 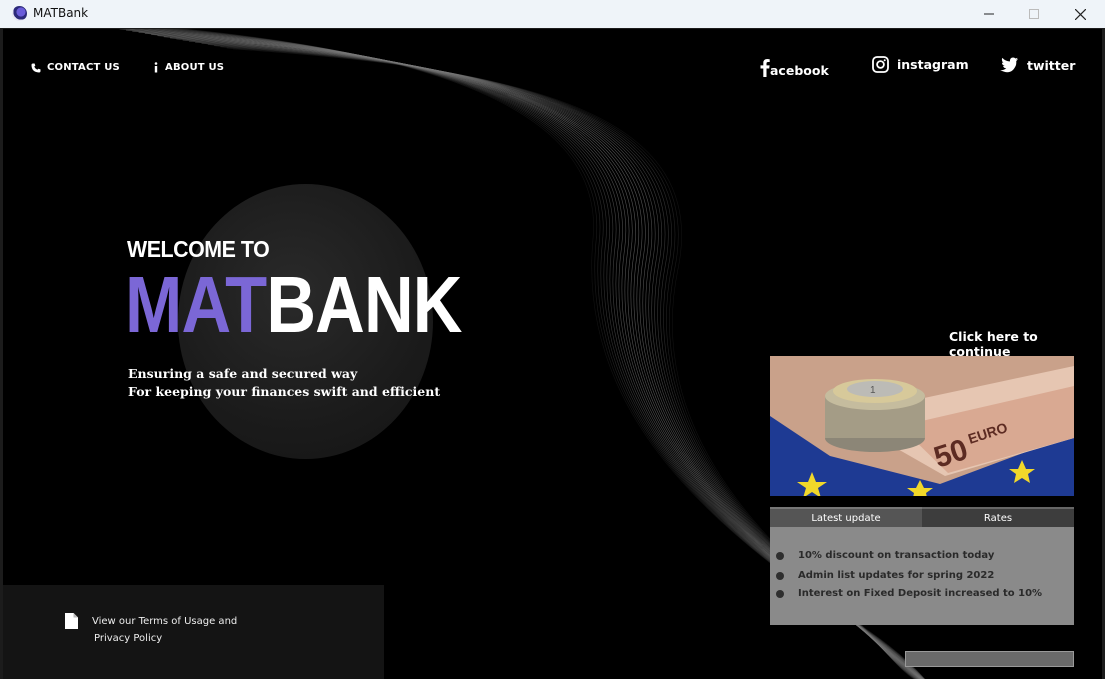 What do you see at coordinates (896, 575) in the screenshot?
I see `update-text: Admin list updates for spring 2022` at bounding box center [896, 575].